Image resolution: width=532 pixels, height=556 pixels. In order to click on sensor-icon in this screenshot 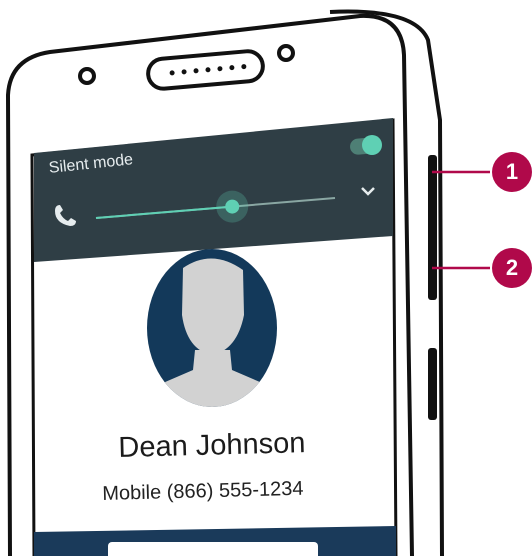, I will do `click(286, 53)`.